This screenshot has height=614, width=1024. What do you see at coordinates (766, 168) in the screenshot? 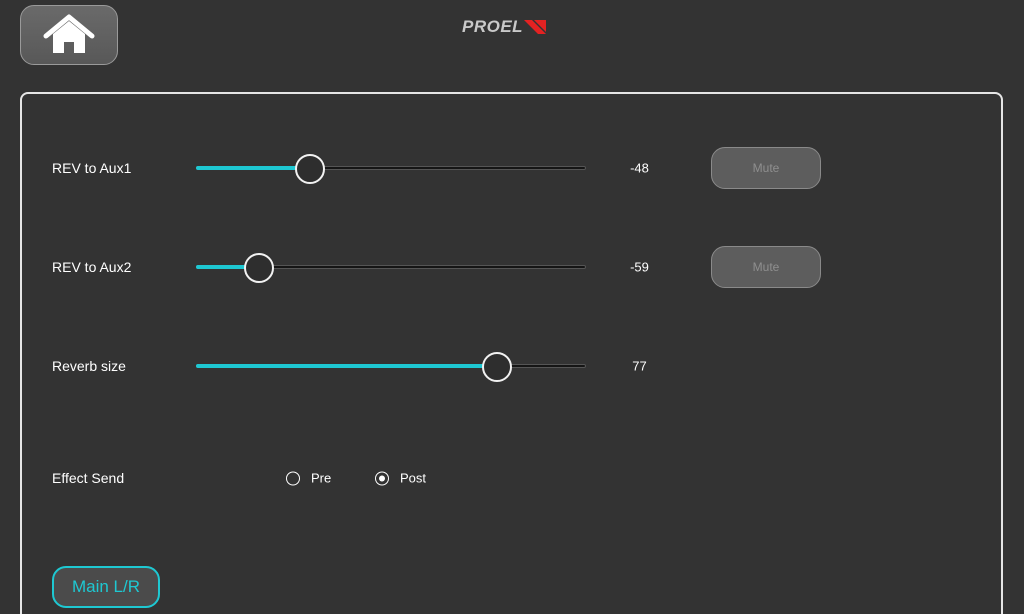
I see `rev-aux1-mute-button: Mute` at bounding box center [766, 168].